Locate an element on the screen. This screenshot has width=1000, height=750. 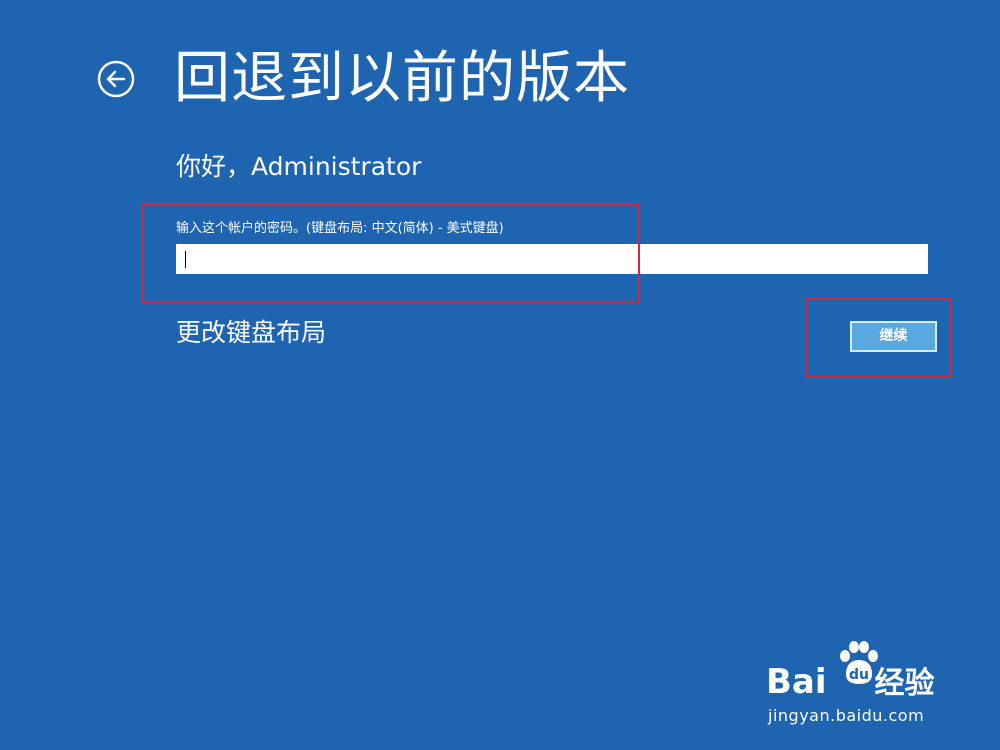
continue-button: 继续 is located at coordinates (893, 336).